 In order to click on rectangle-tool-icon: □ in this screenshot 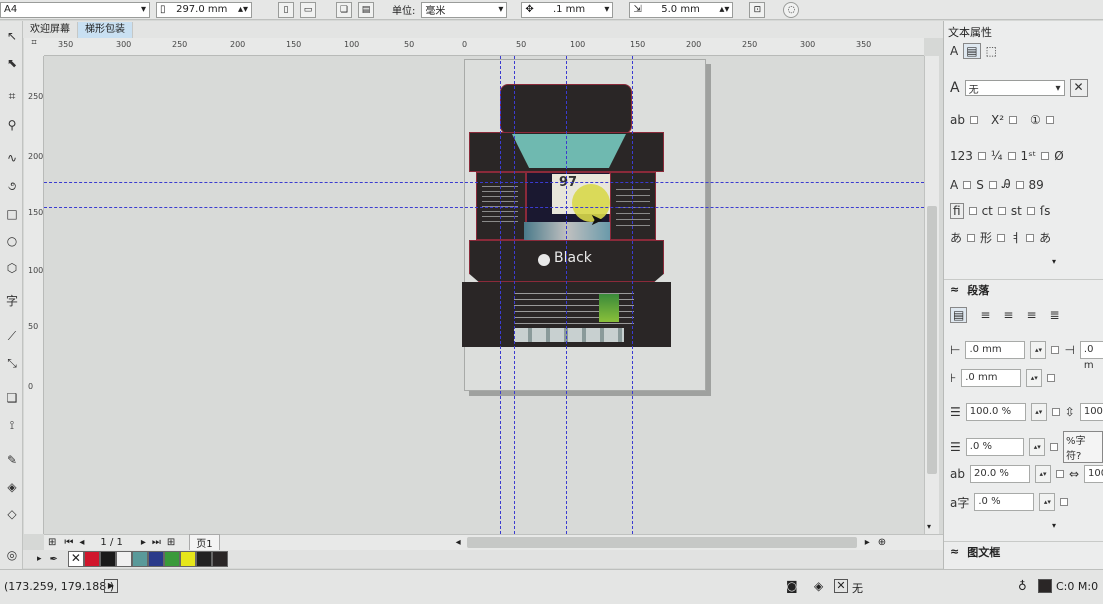, I will do `click(12, 214)`.